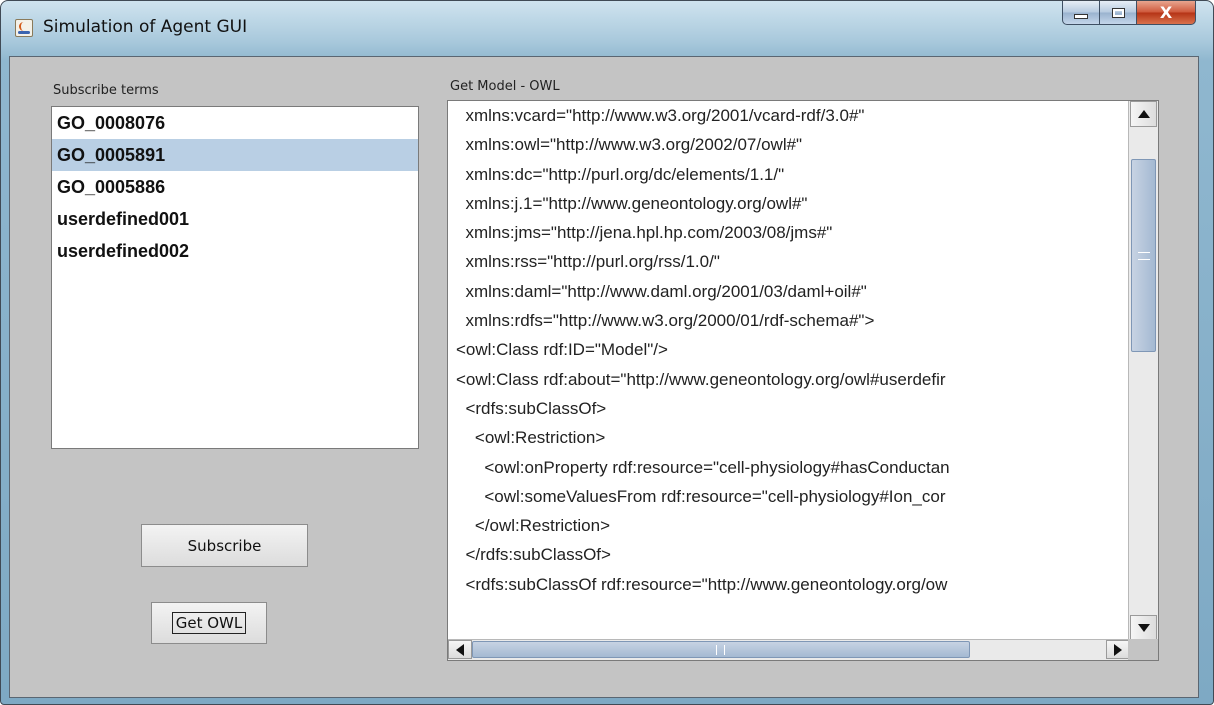 The width and height of the screenshot is (1214, 705). I want to click on list-item-selected: GO_0005891, so click(235, 155).